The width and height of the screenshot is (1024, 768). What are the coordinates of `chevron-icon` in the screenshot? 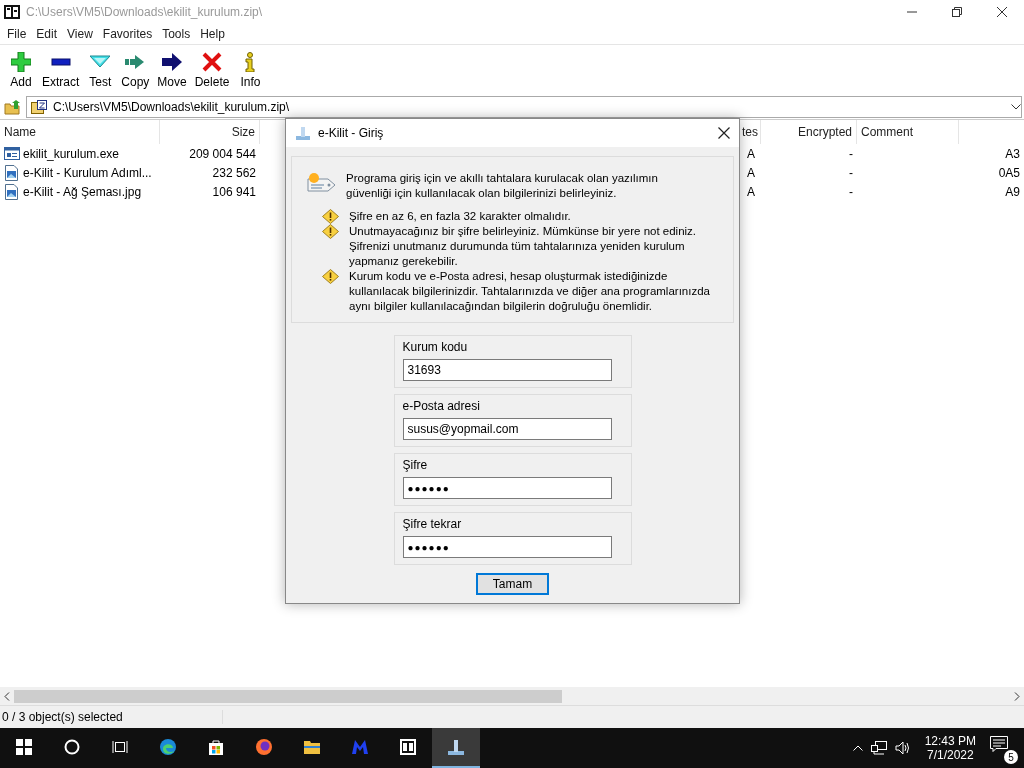 It's located at (857, 748).